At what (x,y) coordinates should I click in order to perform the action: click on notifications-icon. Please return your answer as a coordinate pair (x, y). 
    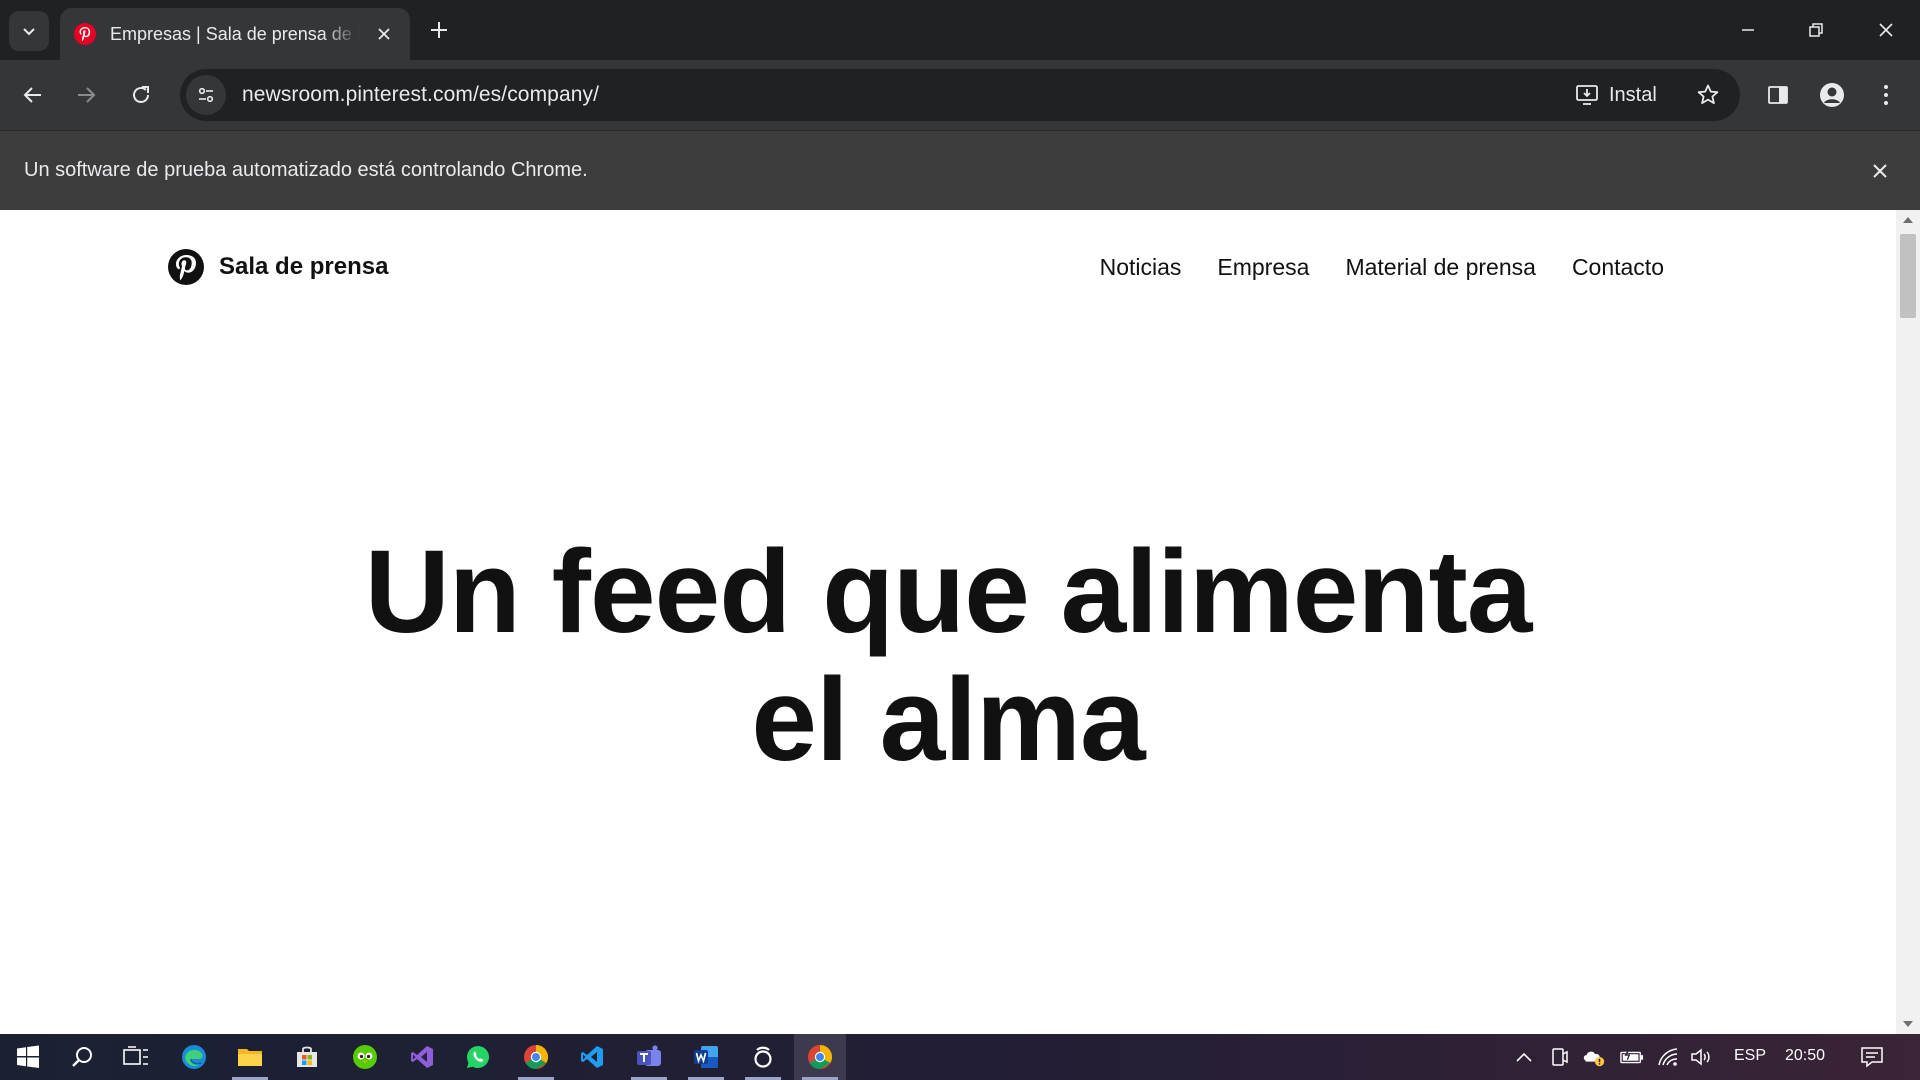
    Looking at the image, I should click on (1872, 1057).